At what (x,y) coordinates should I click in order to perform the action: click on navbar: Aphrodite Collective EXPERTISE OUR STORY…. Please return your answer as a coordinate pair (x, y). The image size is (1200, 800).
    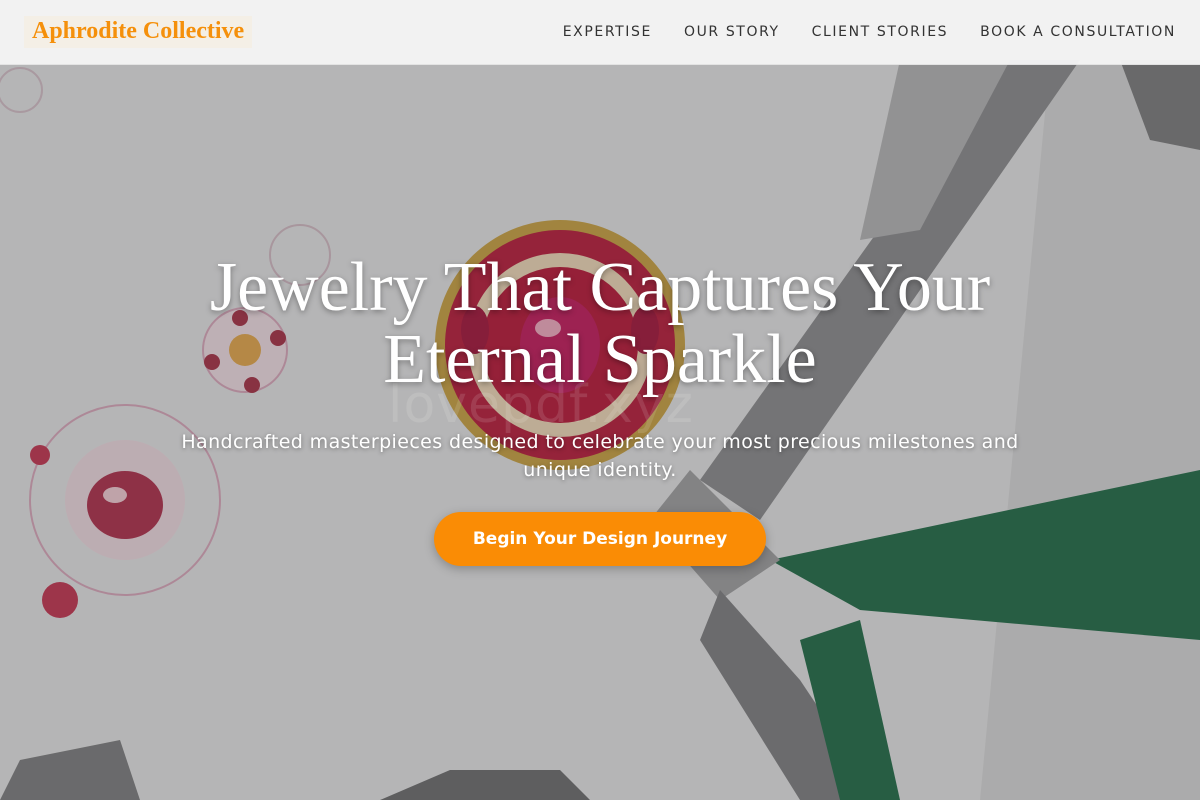
    Looking at the image, I should click on (600, 32).